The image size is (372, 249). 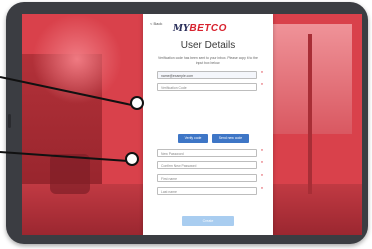 What do you see at coordinates (193, 138) in the screenshot?
I see `verify-code-button: Verify code` at bounding box center [193, 138].